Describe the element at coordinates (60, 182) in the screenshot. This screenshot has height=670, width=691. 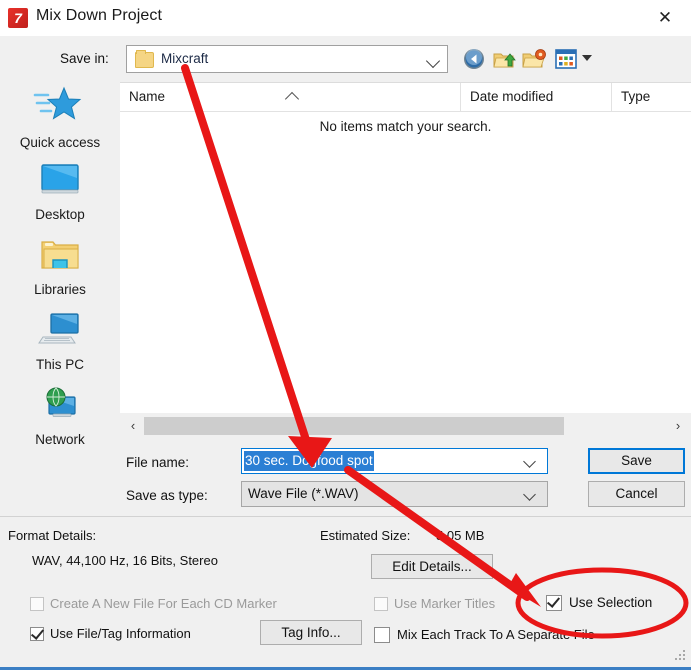
I see `monitor-icon` at that location.